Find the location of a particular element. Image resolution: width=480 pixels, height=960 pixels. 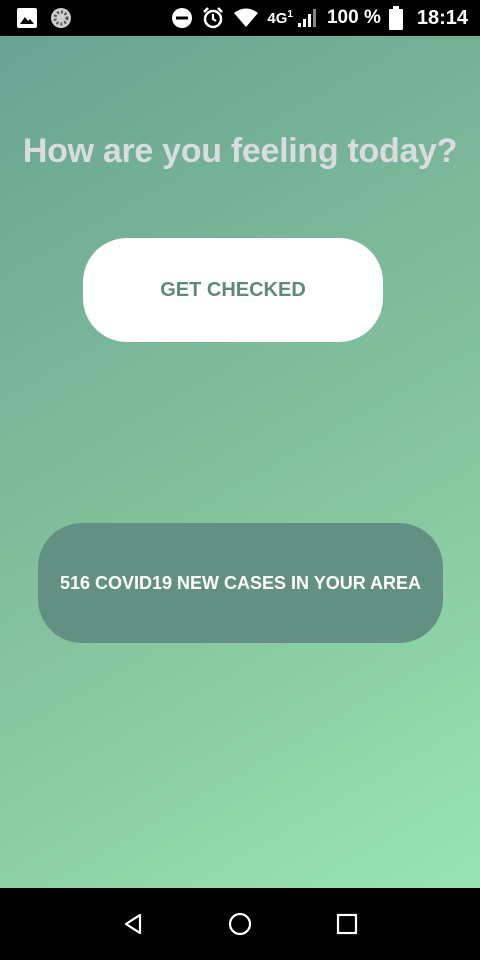

recents-icon is located at coordinates (347, 924).